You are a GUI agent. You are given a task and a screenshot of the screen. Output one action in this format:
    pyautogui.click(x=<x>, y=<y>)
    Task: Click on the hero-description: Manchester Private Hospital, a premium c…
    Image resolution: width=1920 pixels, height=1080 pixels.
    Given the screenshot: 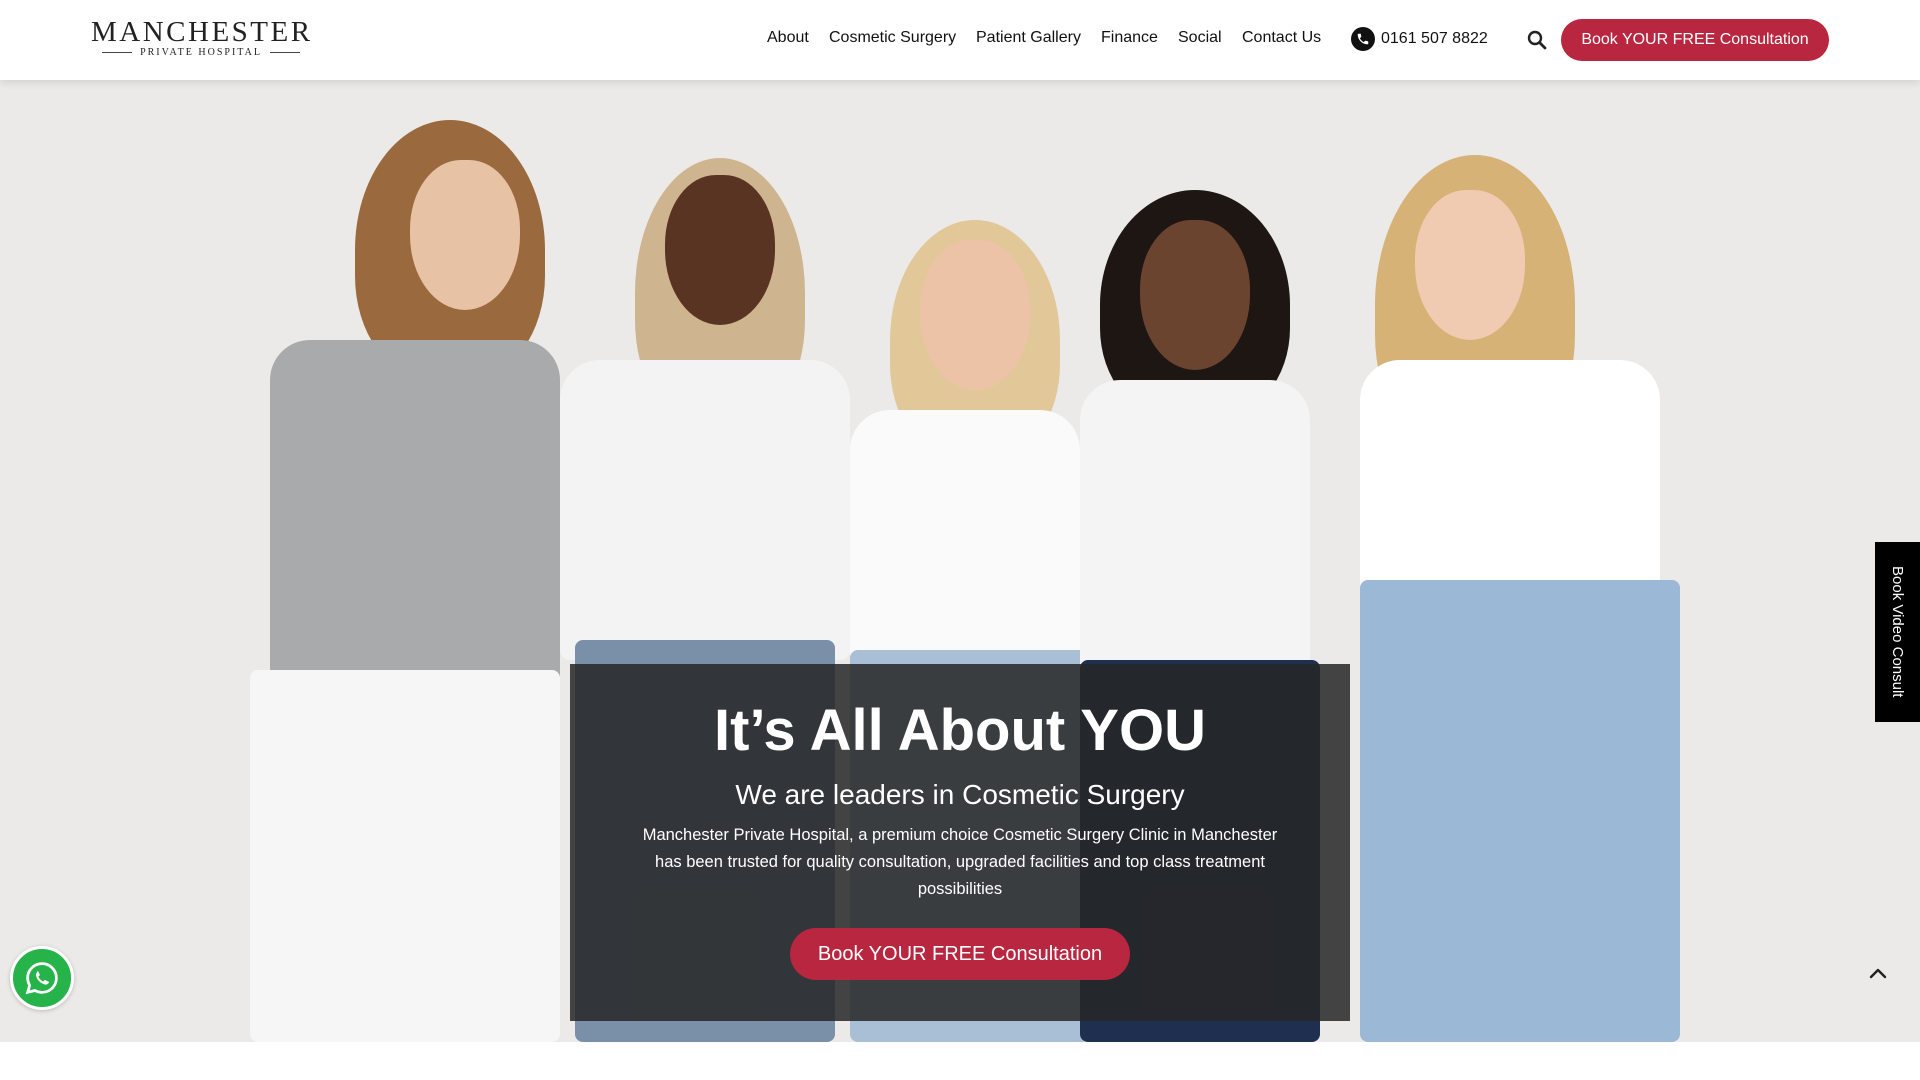 What is the action you would take?
    pyautogui.click(x=960, y=862)
    